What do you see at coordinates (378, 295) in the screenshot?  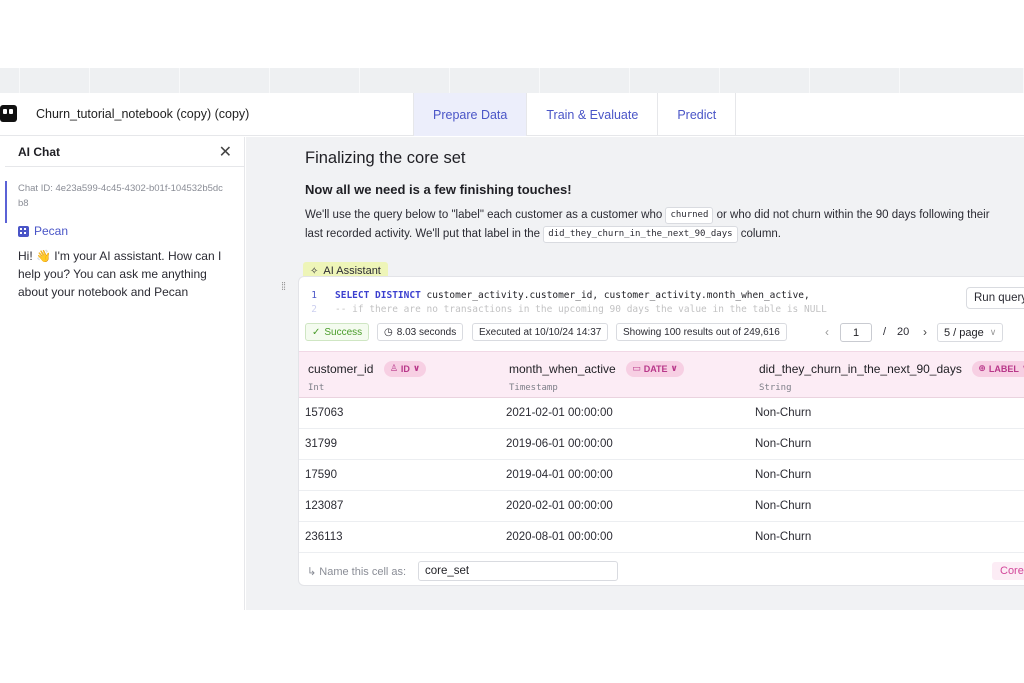 I see `sql-keyword: SELECT DISTINCT` at bounding box center [378, 295].